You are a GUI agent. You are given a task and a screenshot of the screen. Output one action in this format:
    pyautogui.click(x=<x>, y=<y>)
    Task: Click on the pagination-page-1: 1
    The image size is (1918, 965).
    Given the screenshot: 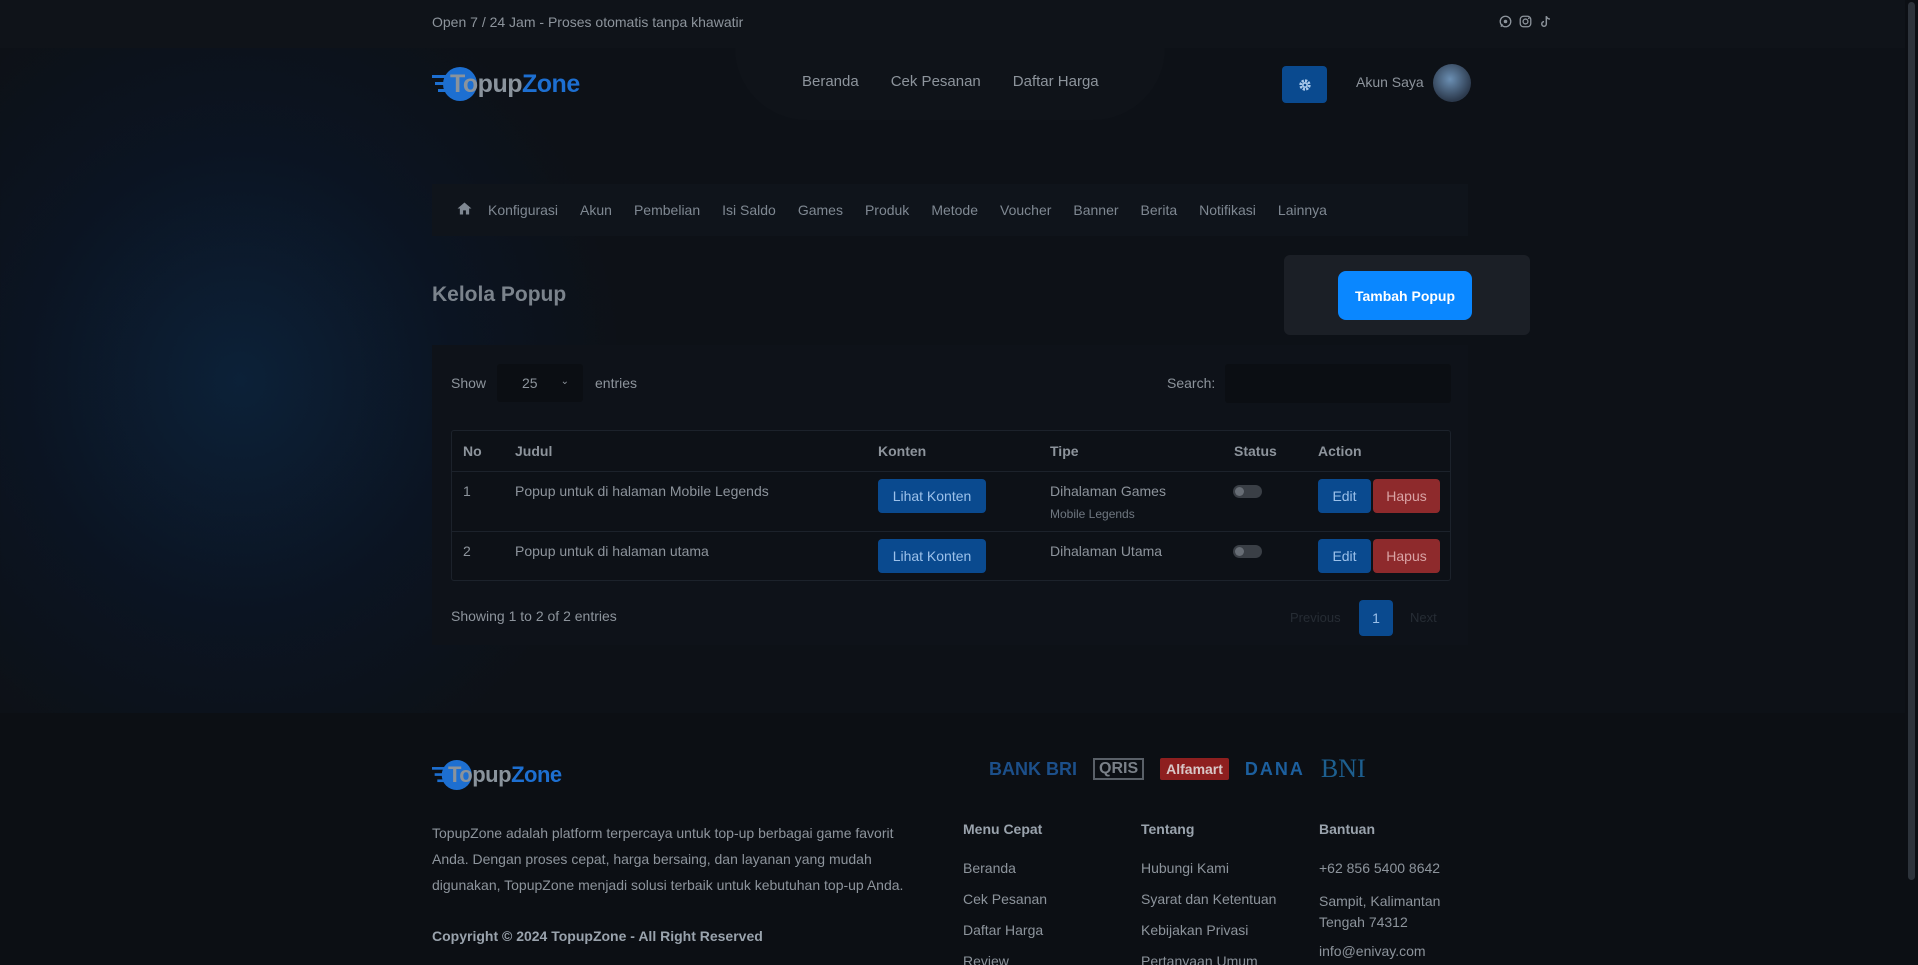 What is the action you would take?
    pyautogui.click(x=1376, y=618)
    